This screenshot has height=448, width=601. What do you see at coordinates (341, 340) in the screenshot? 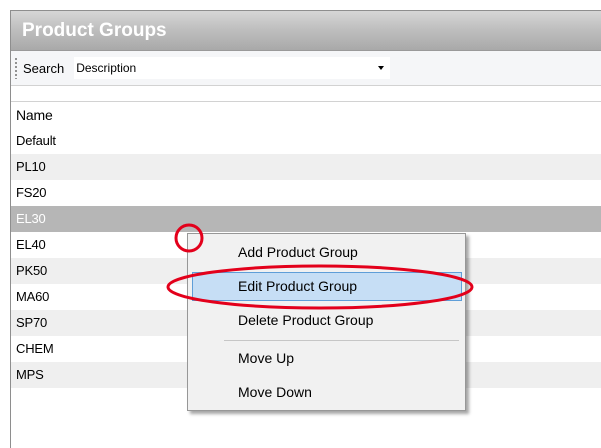
I see `menu-separator` at bounding box center [341, 340].